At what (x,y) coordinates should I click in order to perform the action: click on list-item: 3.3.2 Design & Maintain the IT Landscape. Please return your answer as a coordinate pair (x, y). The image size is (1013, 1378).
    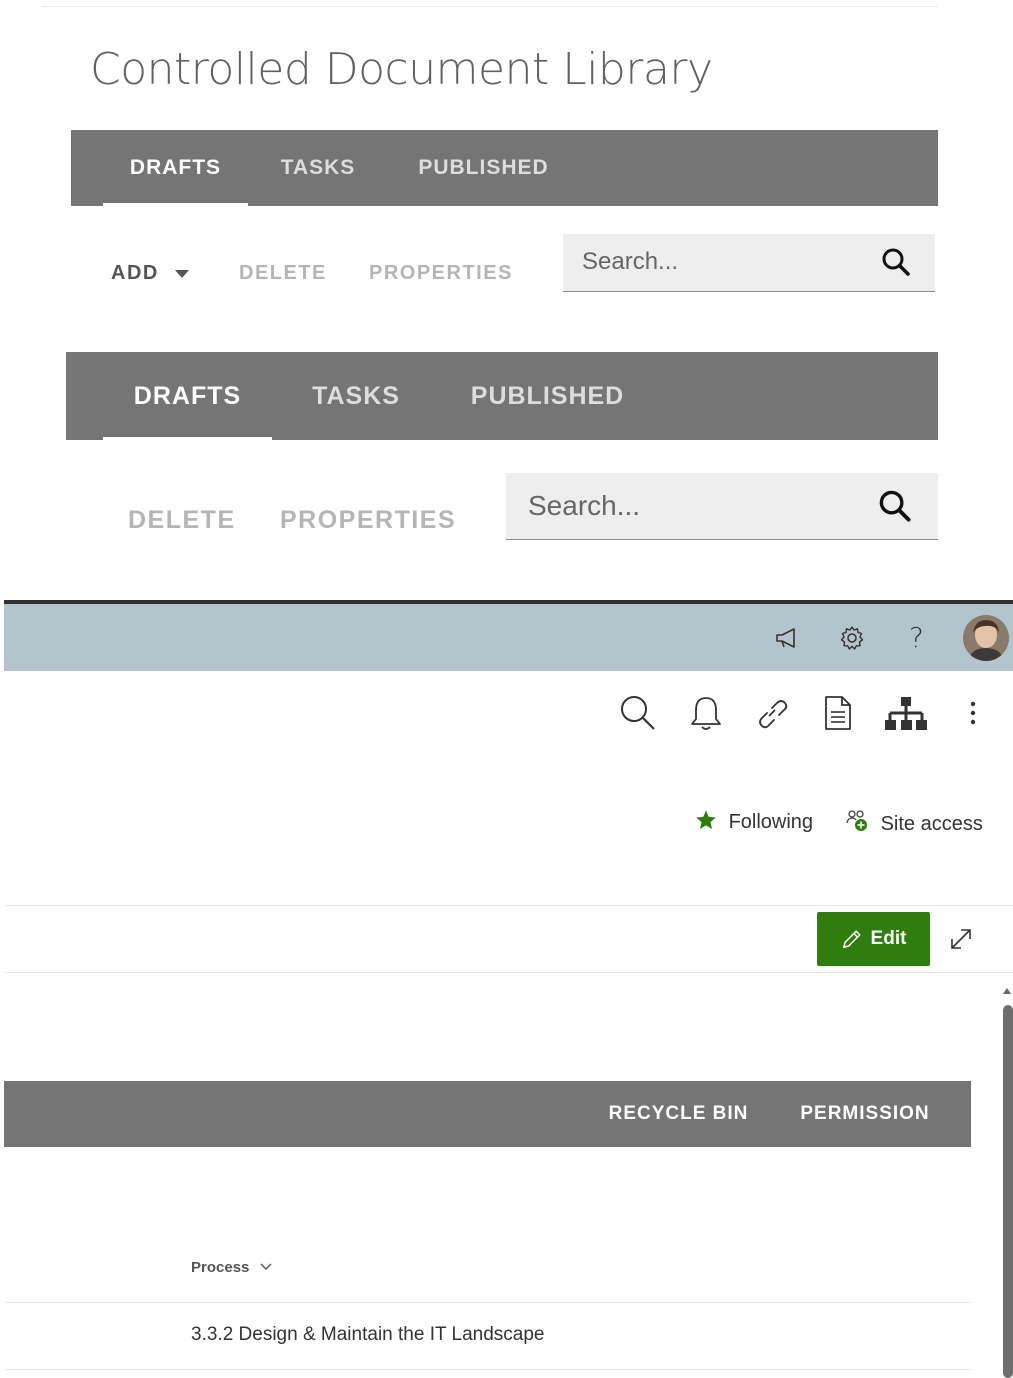
    Looking at the image, I should click on (368, 1335).